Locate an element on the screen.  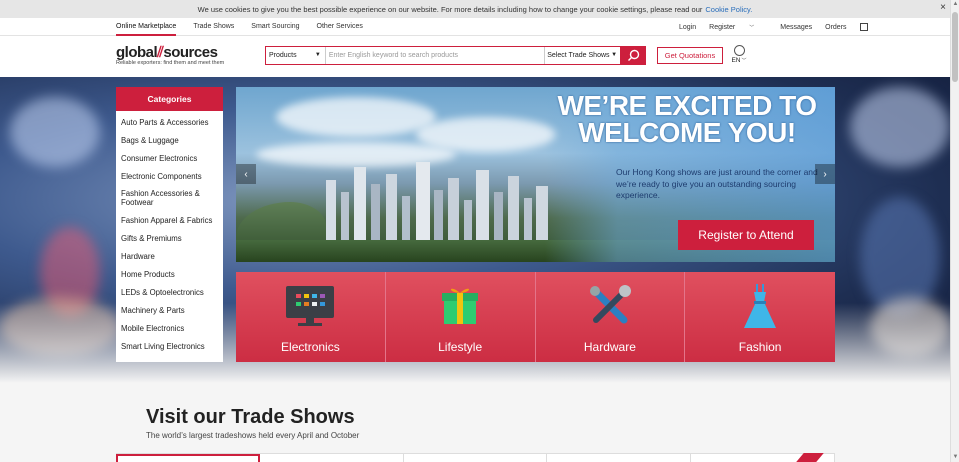
trade-show-select: Select Trade Shows ▼ is located at coordinates (582, 55).